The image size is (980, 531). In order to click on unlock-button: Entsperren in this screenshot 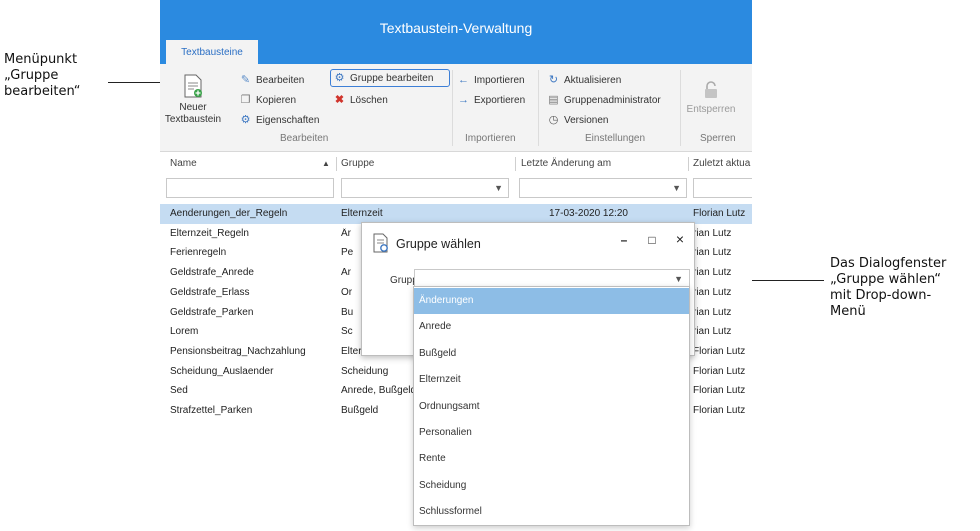, I will do `click(711, 98)`.